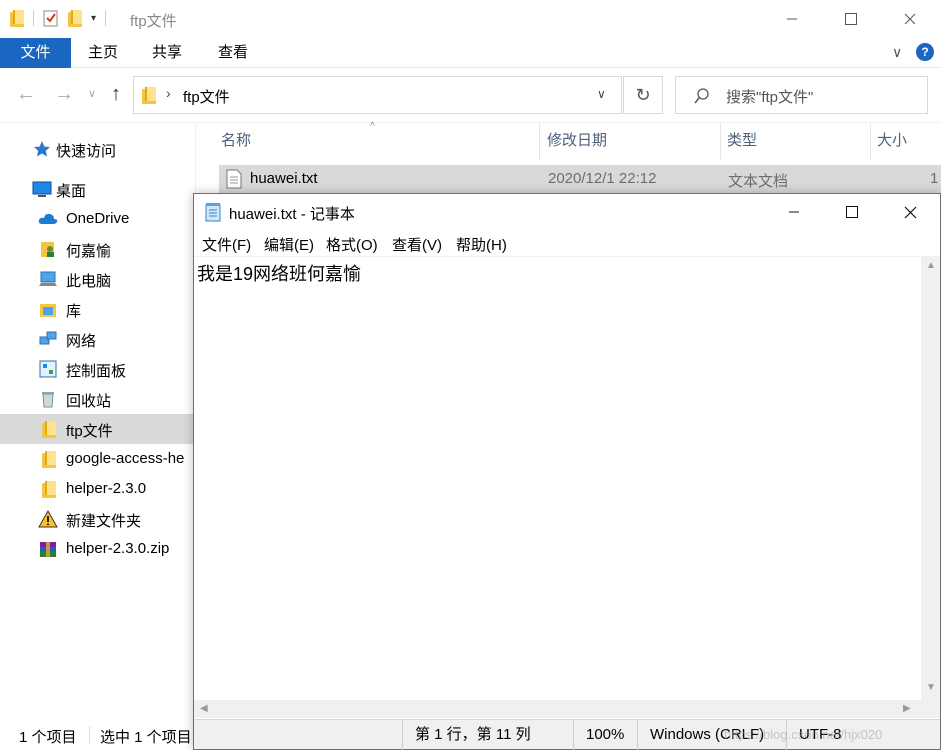 This screenshot has width=941, height=750. What do you see at coordinates (226, 244) in the screenshot?
I see `menu-file: 文件(F)` at bounding box center [226, 244].